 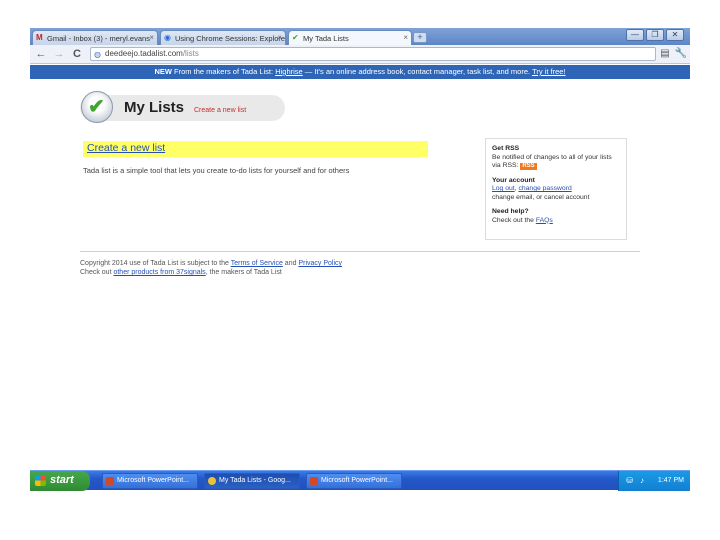 What do you see at coordinates (295, 37) in the screenshot?
I see `tadalist-icon: ✔` at bounding box center [295, 37].